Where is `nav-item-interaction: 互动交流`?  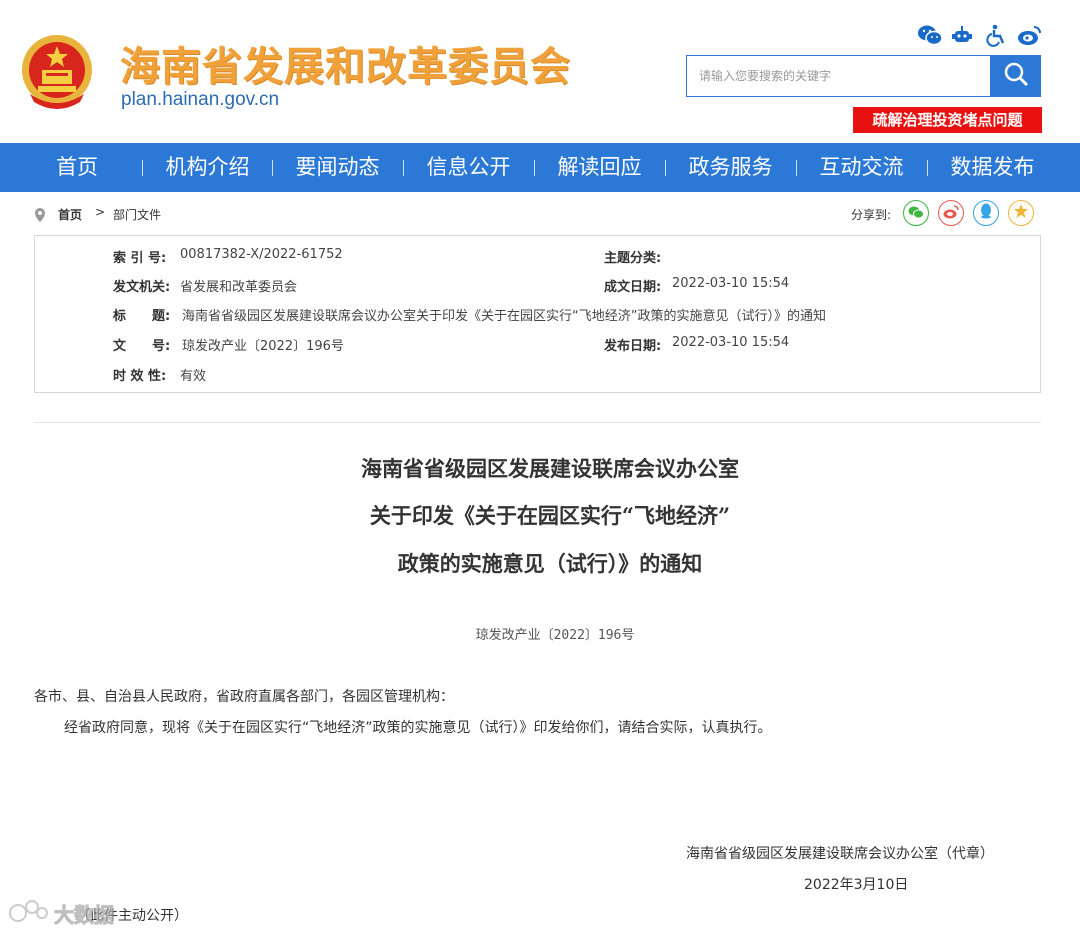 nav-item-interaction: 互动交流 is located at coordinates (861, 167).